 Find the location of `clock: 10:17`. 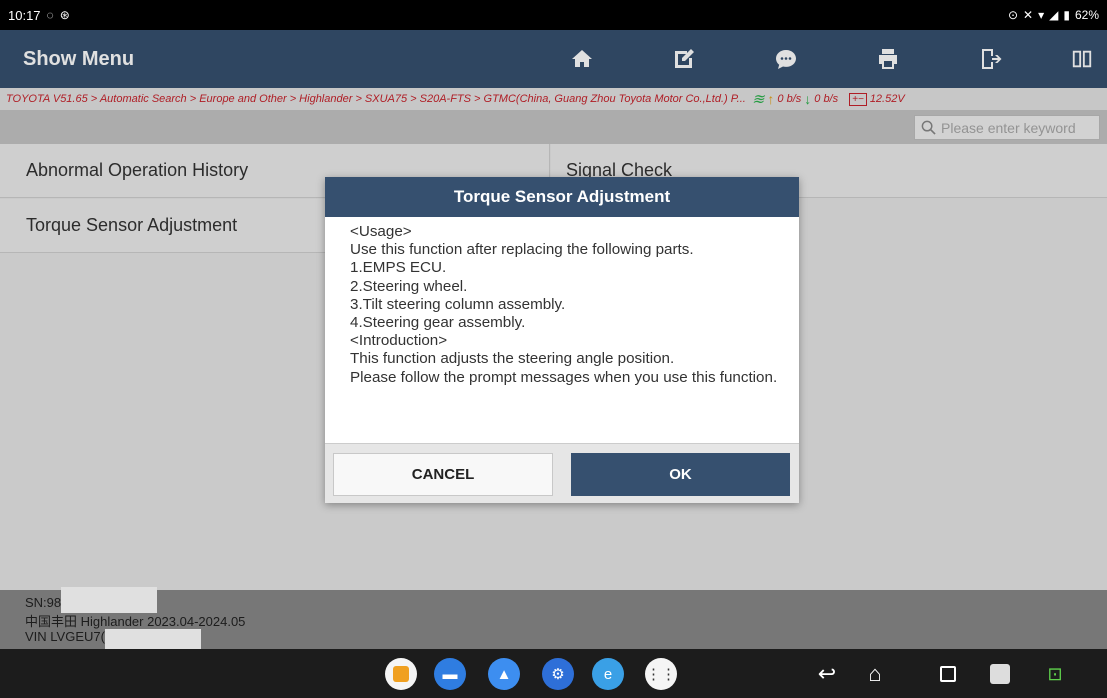

clock: 10:17 is located at coordinates (24, 15).